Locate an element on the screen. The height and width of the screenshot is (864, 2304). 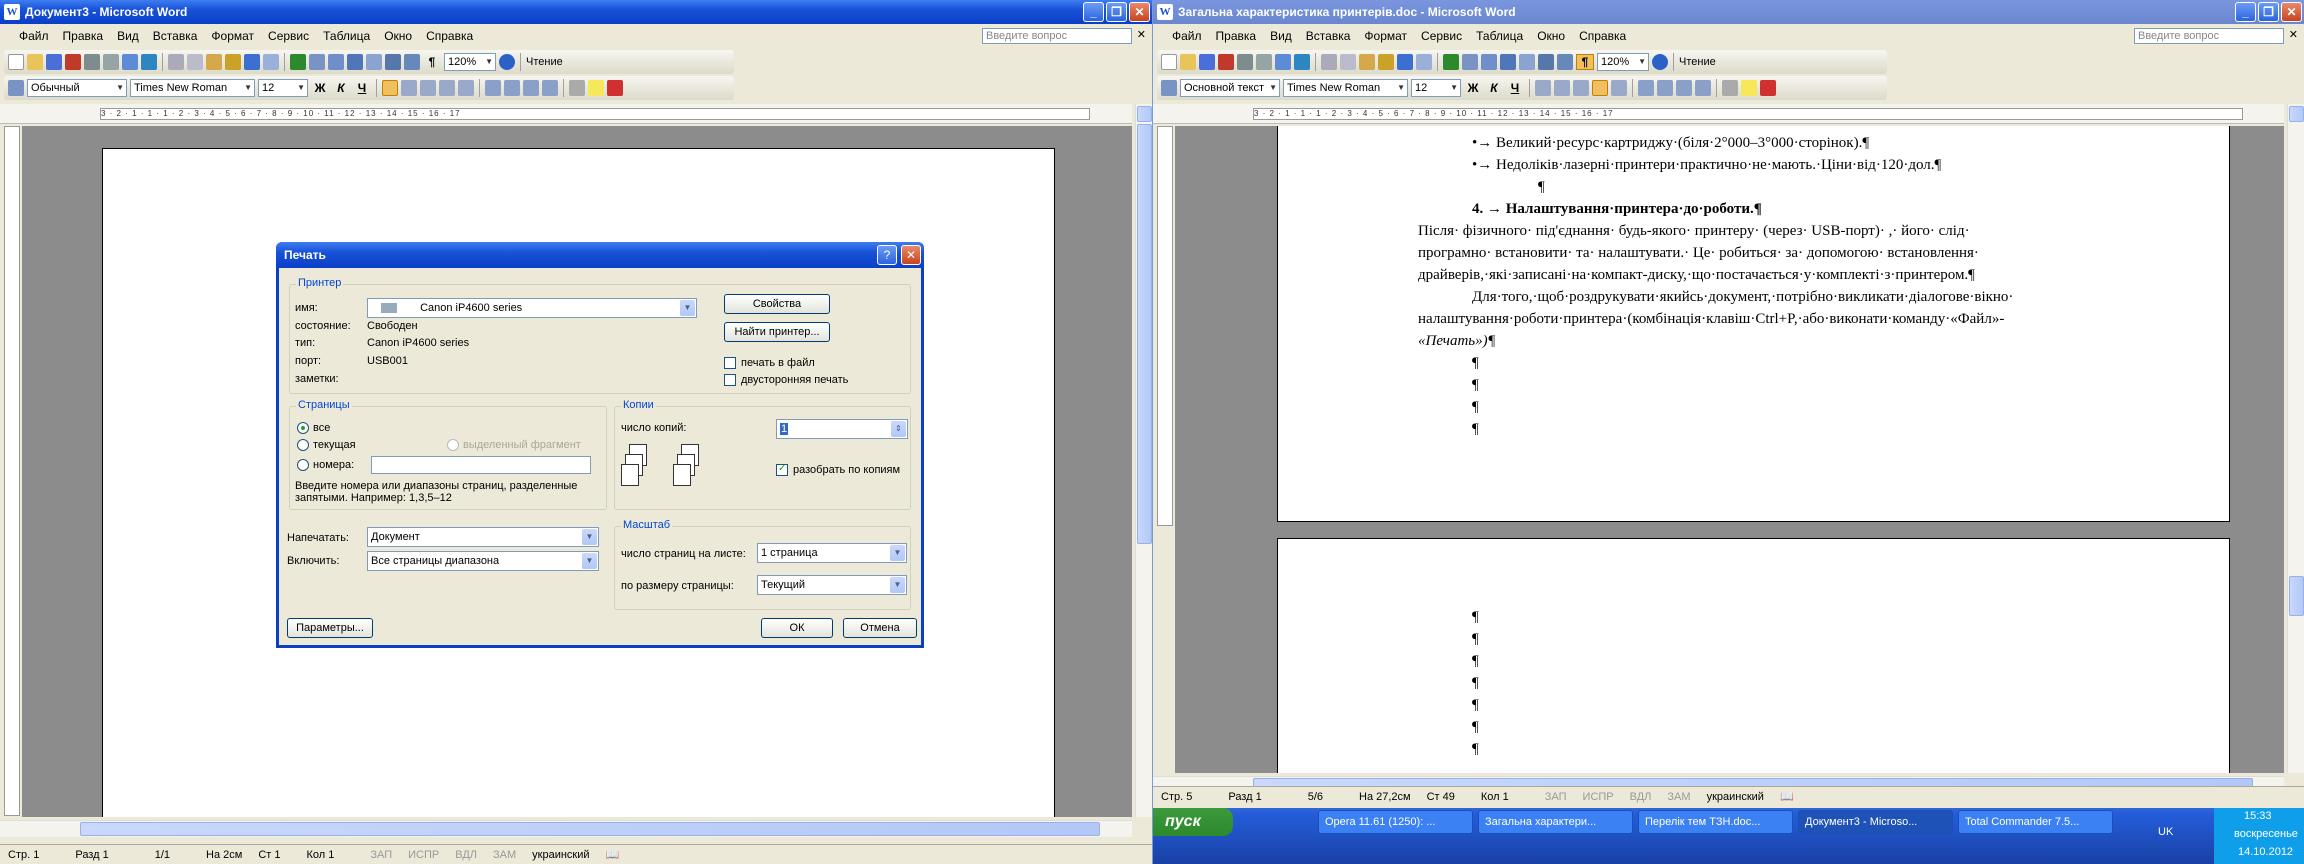
hyperlink-icon is located at coordinates (1451, 62).